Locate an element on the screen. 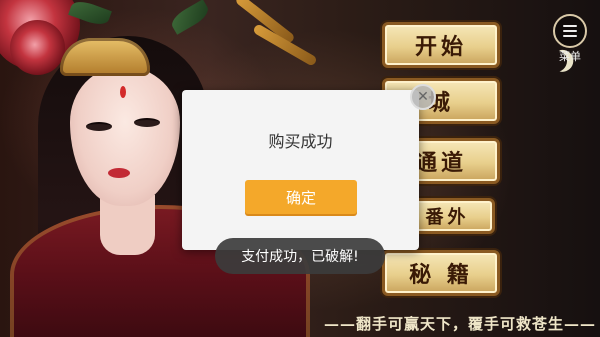 The height and width of the screenshot is (337, 600). menu-secret-button: 秘 籍 is located at coordinates (441, 273).